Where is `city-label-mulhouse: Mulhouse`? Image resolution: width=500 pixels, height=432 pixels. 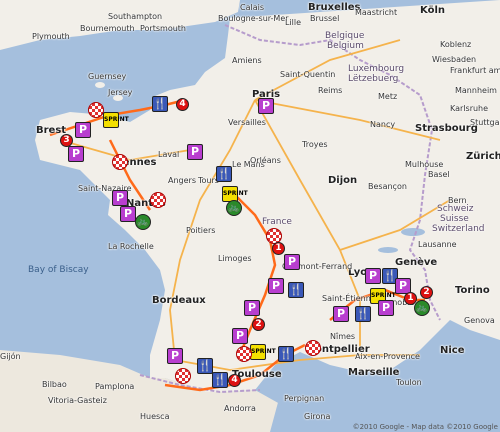 city-label-mulhouse: Mulhouse is located at coordinates (424, 164).